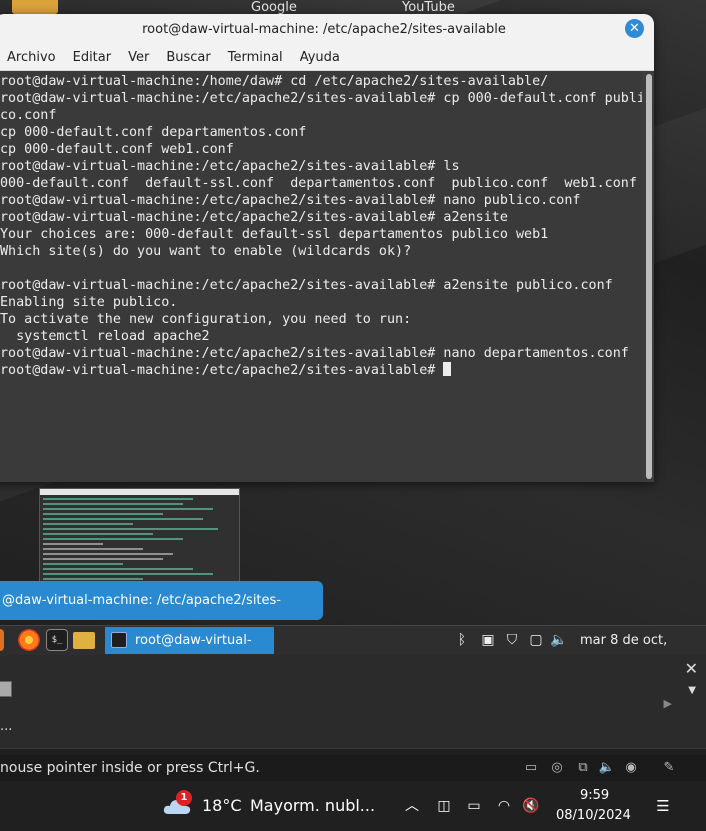  Describe the element at coordinates (2, 640) in the screenshot. I see `menu-launcher-icon` at that location.